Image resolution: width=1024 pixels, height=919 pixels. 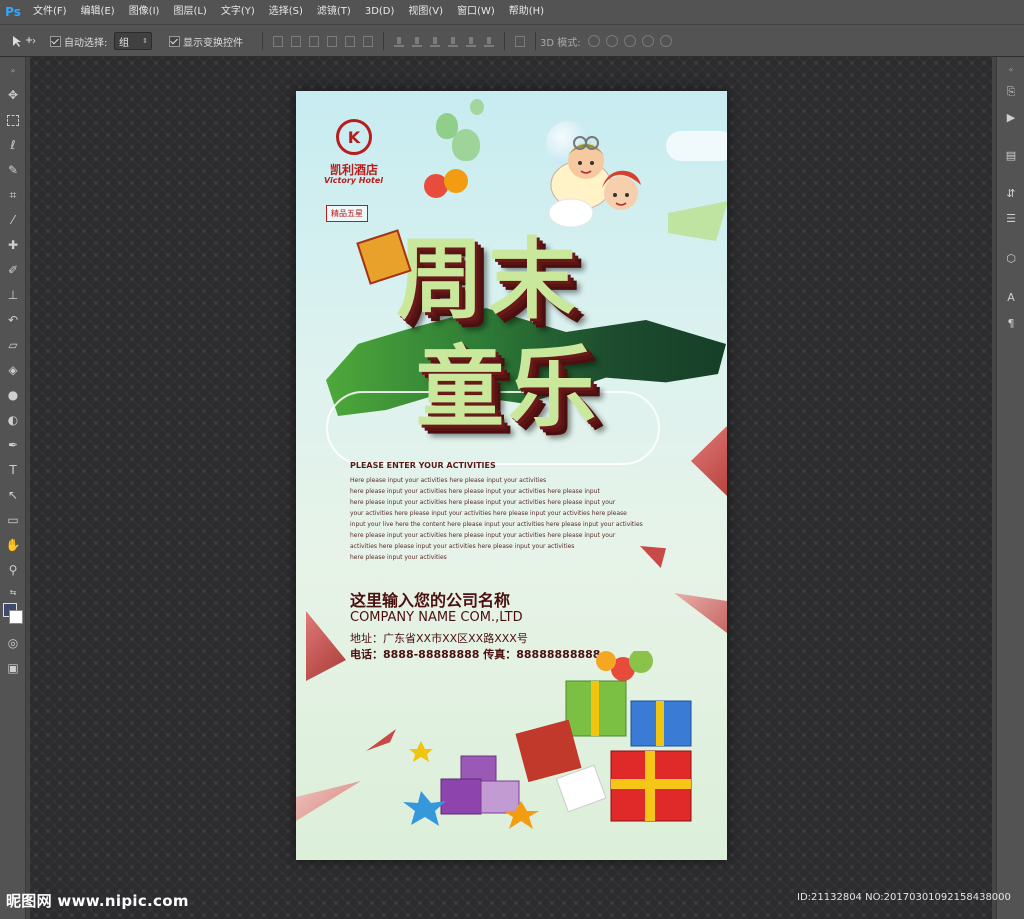 What do you see at coordinates (347, 213) in the screenshot?
I see `five-star-badge: 精品五星` at bounding box center [347, 213].